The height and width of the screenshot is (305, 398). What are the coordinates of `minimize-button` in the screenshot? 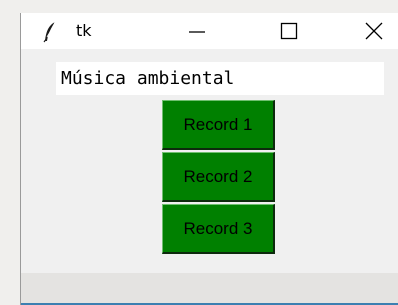 It's located at (197, 31).